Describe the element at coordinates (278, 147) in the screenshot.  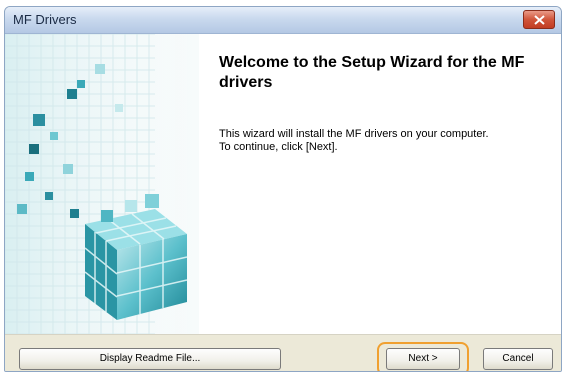
I see `description-line-2: To continue, click [Next].` at that location.